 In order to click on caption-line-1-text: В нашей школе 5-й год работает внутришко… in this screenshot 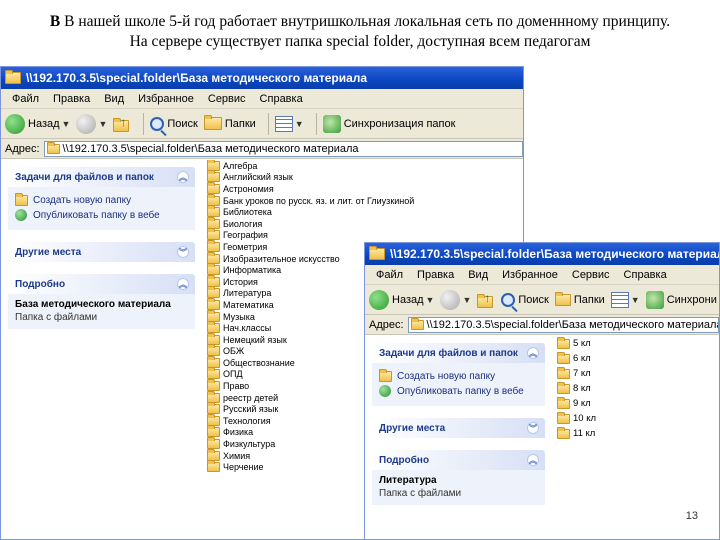, I will do `click(367, 21)`.